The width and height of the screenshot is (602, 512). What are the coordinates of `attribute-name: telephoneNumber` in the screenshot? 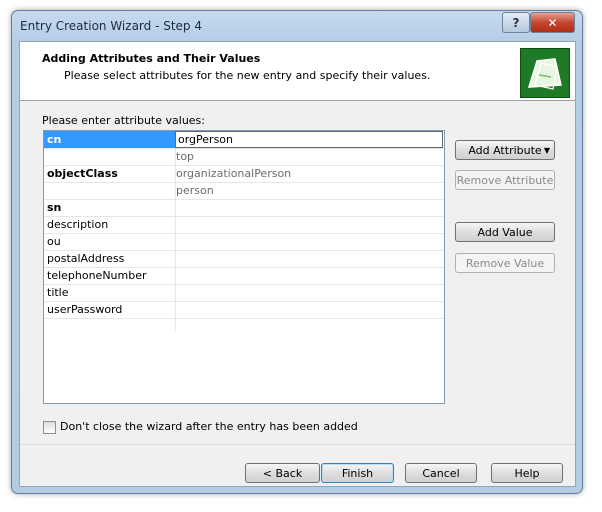 It's located at (97, 275).